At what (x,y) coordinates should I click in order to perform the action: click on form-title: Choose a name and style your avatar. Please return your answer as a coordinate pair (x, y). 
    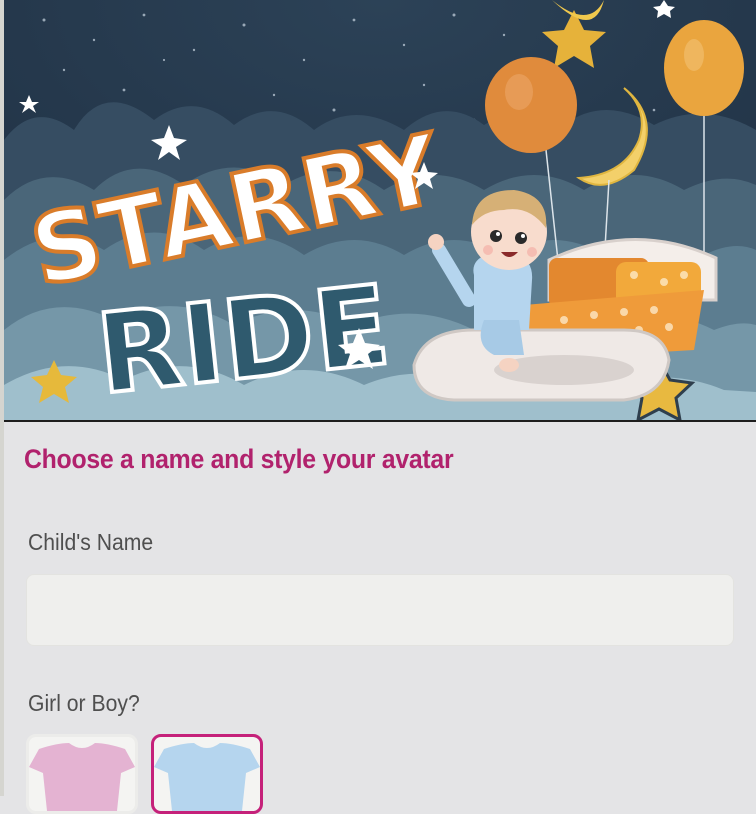
    Looking at the image, I should click on (239, 459).